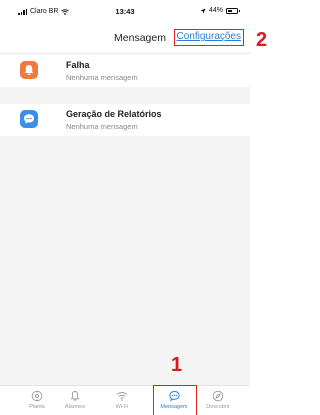 The width and height of the screenshot is (320, 415). What do you see at coordinates (122, 396) in the screenshot?
I see `wifi-icon` at bounding box center [122, 396].